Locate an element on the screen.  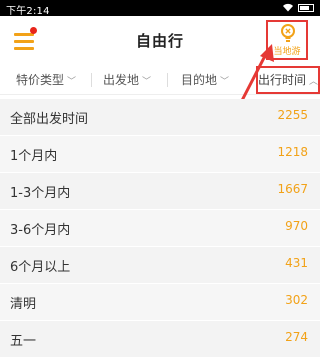
filter-label: 特价类型 is located at coordinates (40, 80).